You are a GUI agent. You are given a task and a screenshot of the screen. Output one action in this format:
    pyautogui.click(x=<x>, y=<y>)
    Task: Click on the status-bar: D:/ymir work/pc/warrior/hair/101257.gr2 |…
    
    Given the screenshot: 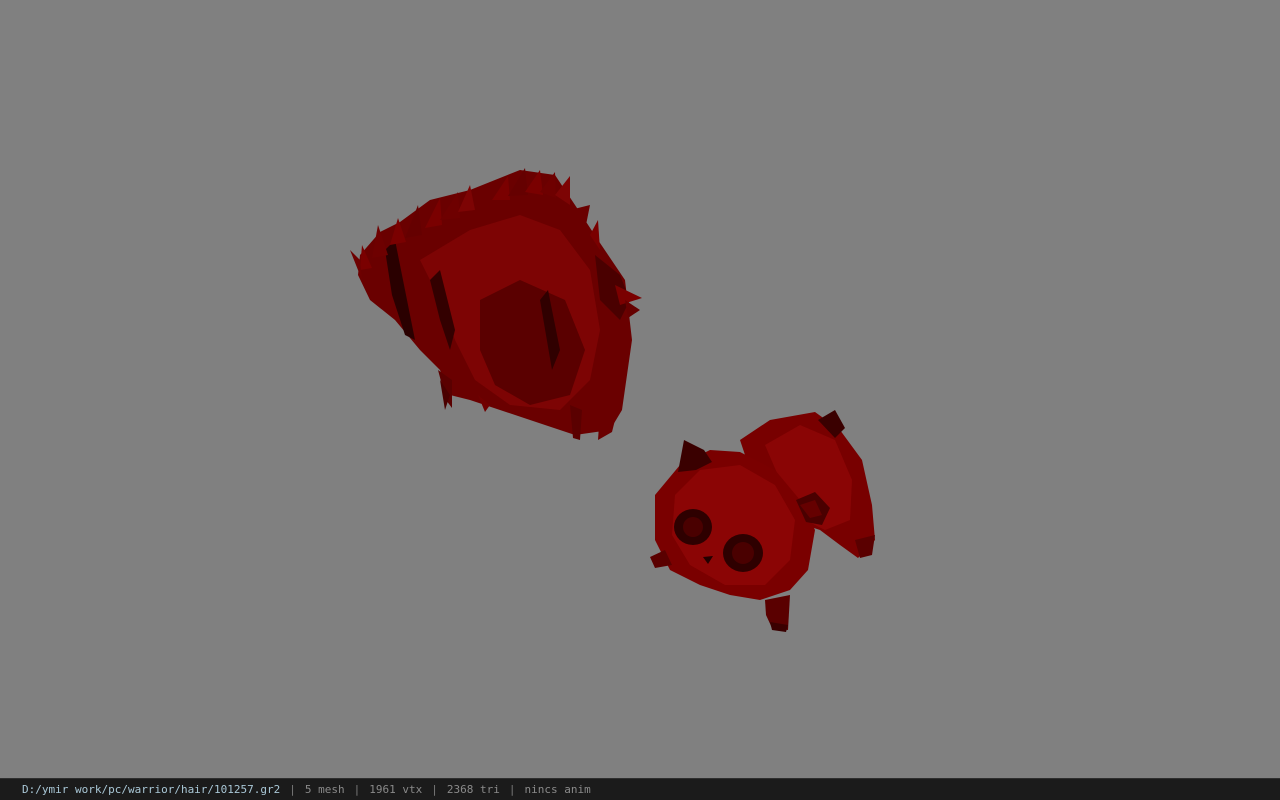 What is the action you would take?
    pyautogui.click(x=640, y=789)
    